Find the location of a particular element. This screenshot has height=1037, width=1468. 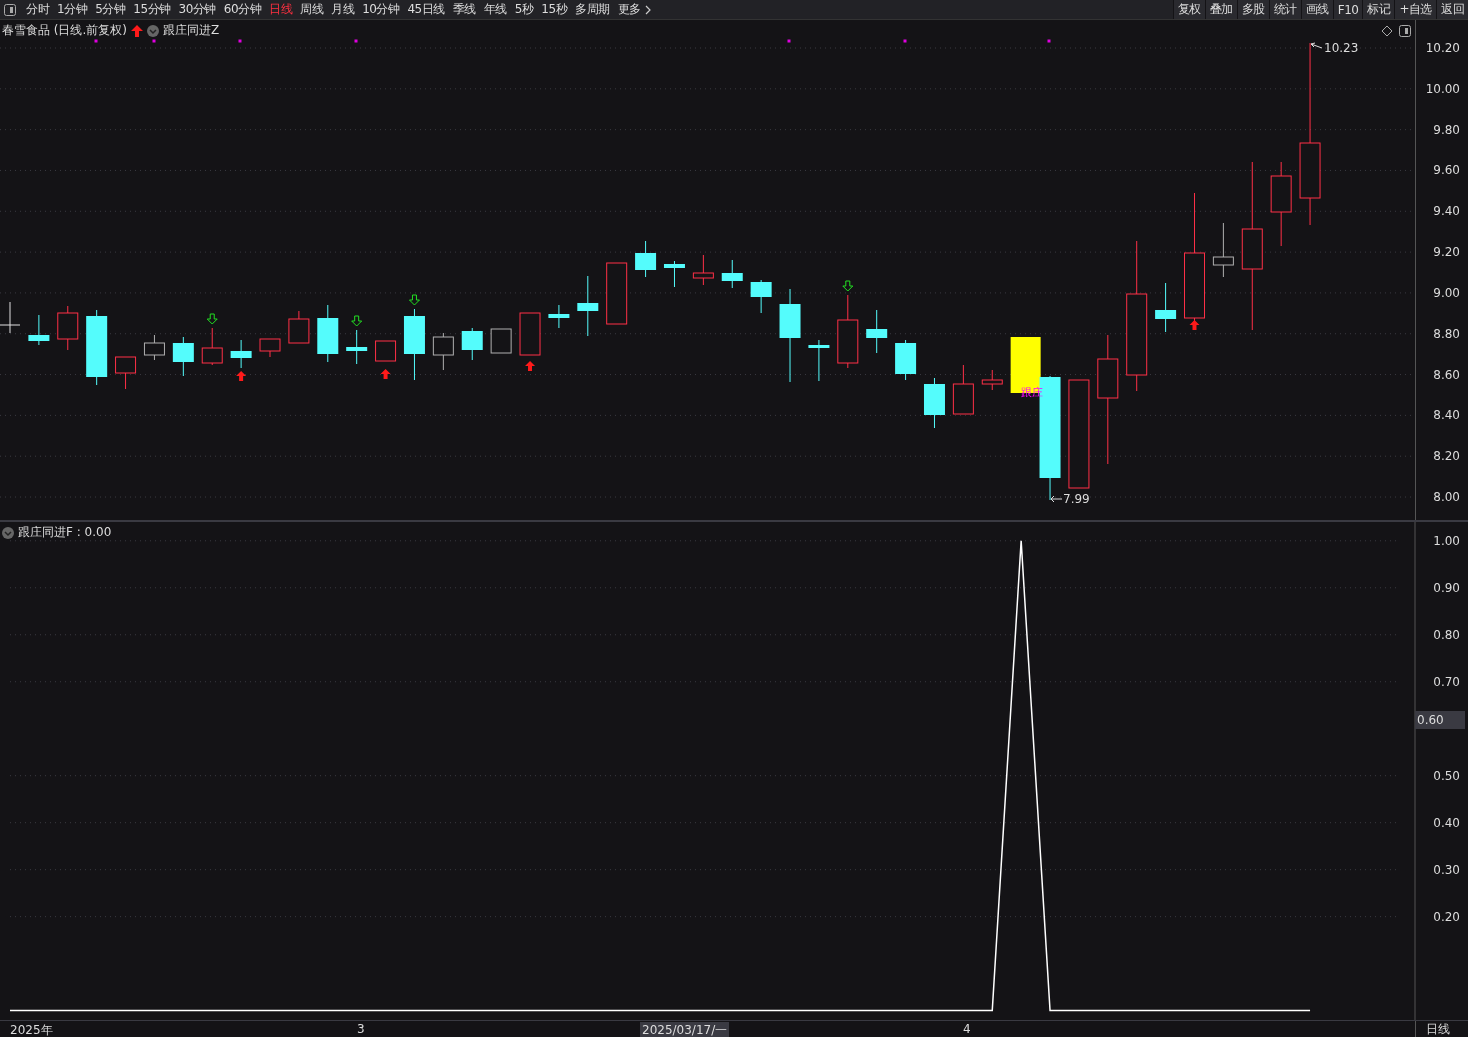

indicator-name: 跟庄同进Z is located at coordinates (191, 30).